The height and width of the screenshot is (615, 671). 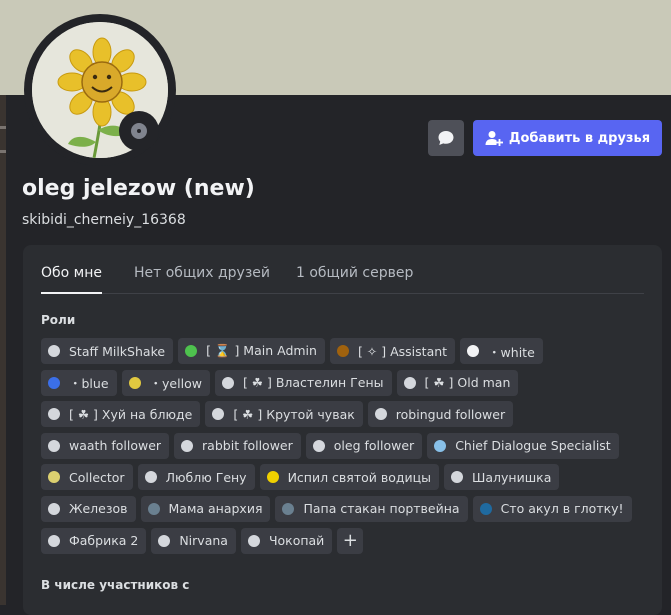 I want to click on chat-bubble-icon, so click(x=446, y=138).